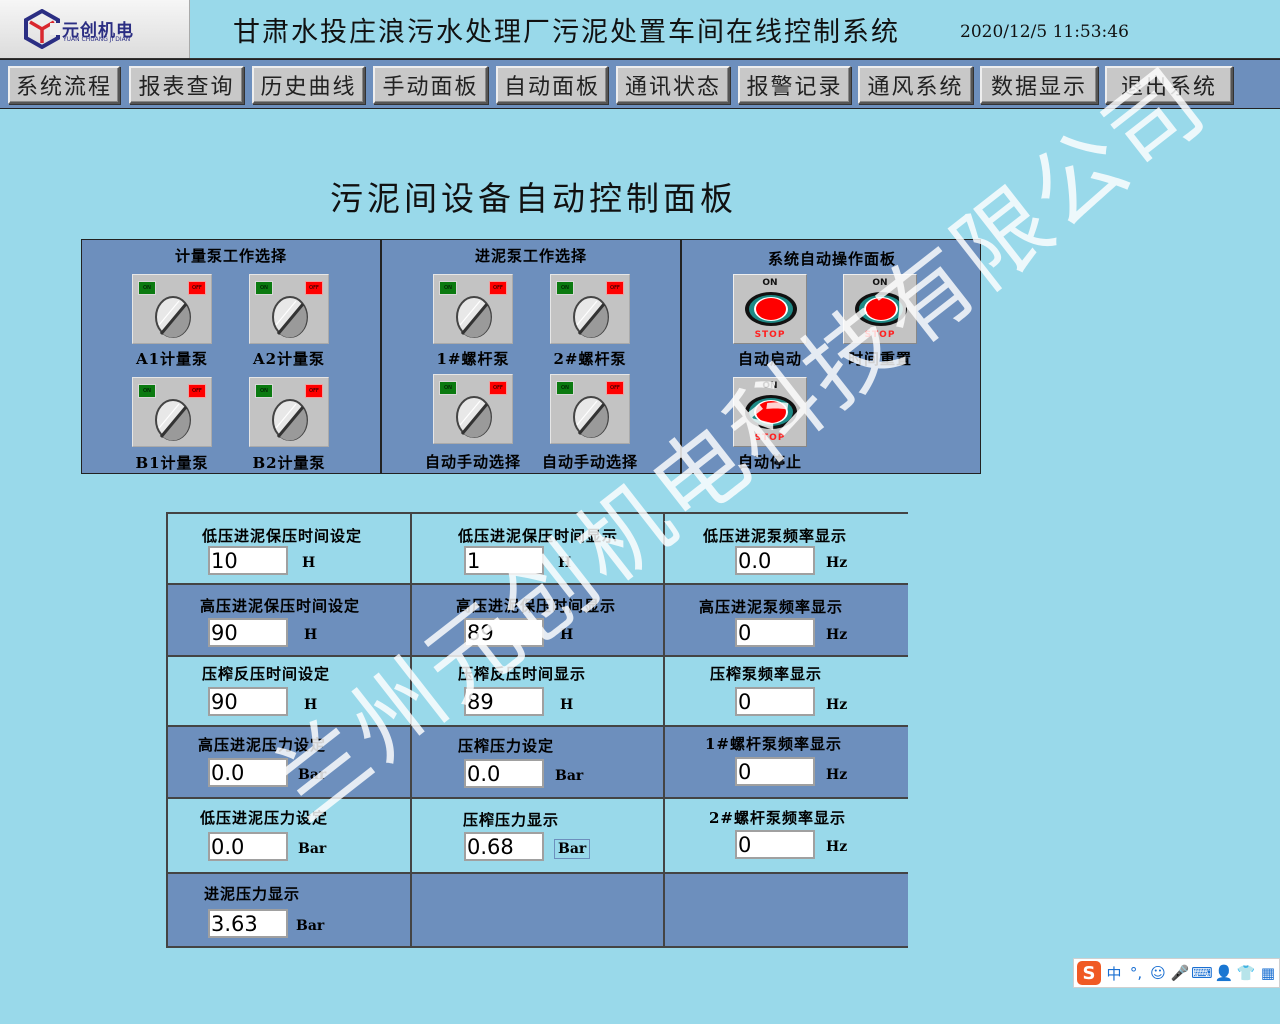  I want to click on time-reset-button: ON STOP, so click(880, 309).